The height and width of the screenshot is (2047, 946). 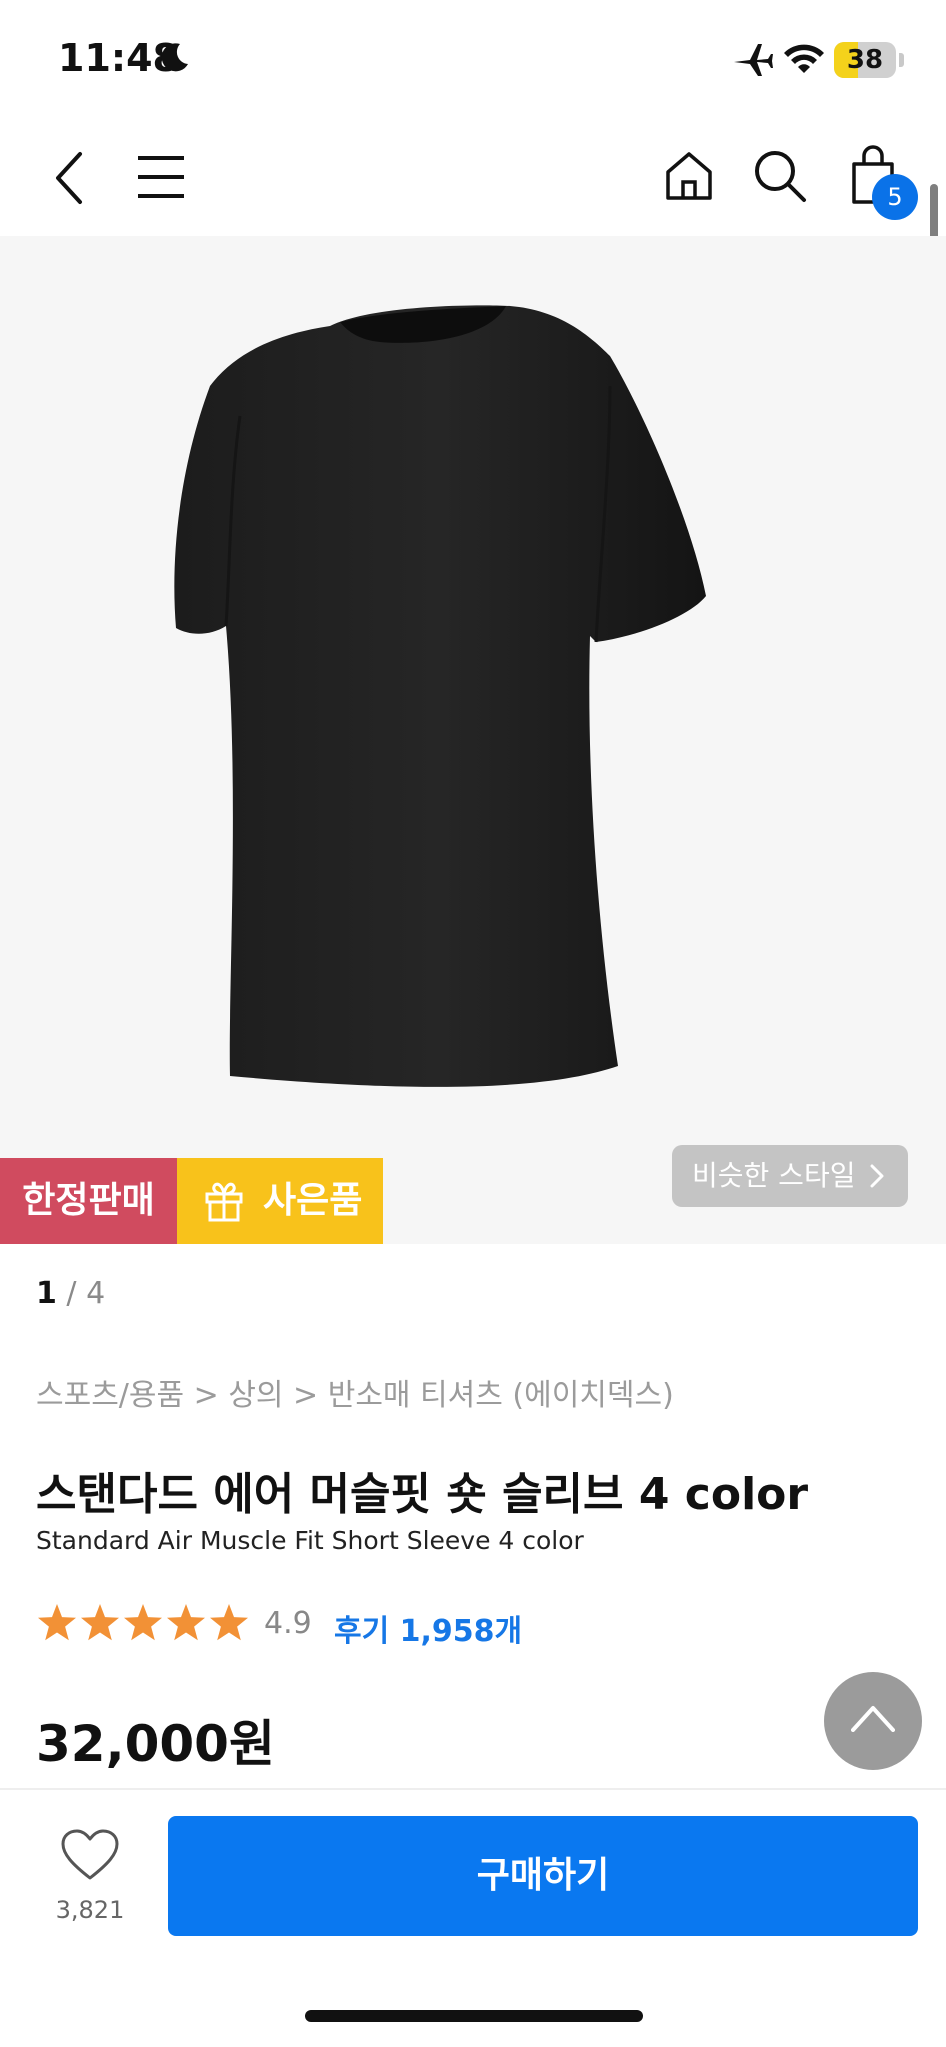 What do you see at coordinates (780, 176) in the screenshot?
I see `search-icon` at bounding box center [780, 176].